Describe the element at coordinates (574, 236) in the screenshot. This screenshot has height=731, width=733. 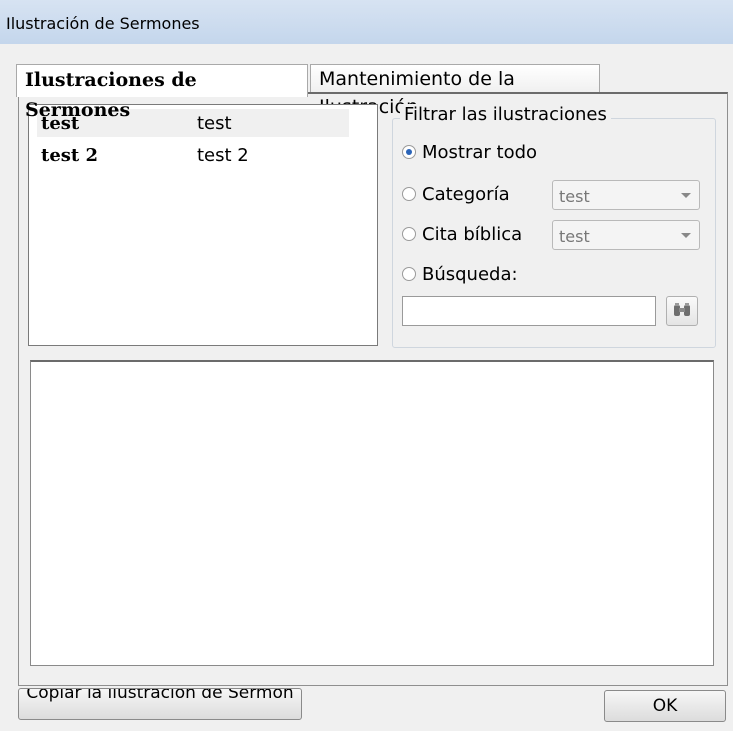
I see `citation-select-value: test` at that location.